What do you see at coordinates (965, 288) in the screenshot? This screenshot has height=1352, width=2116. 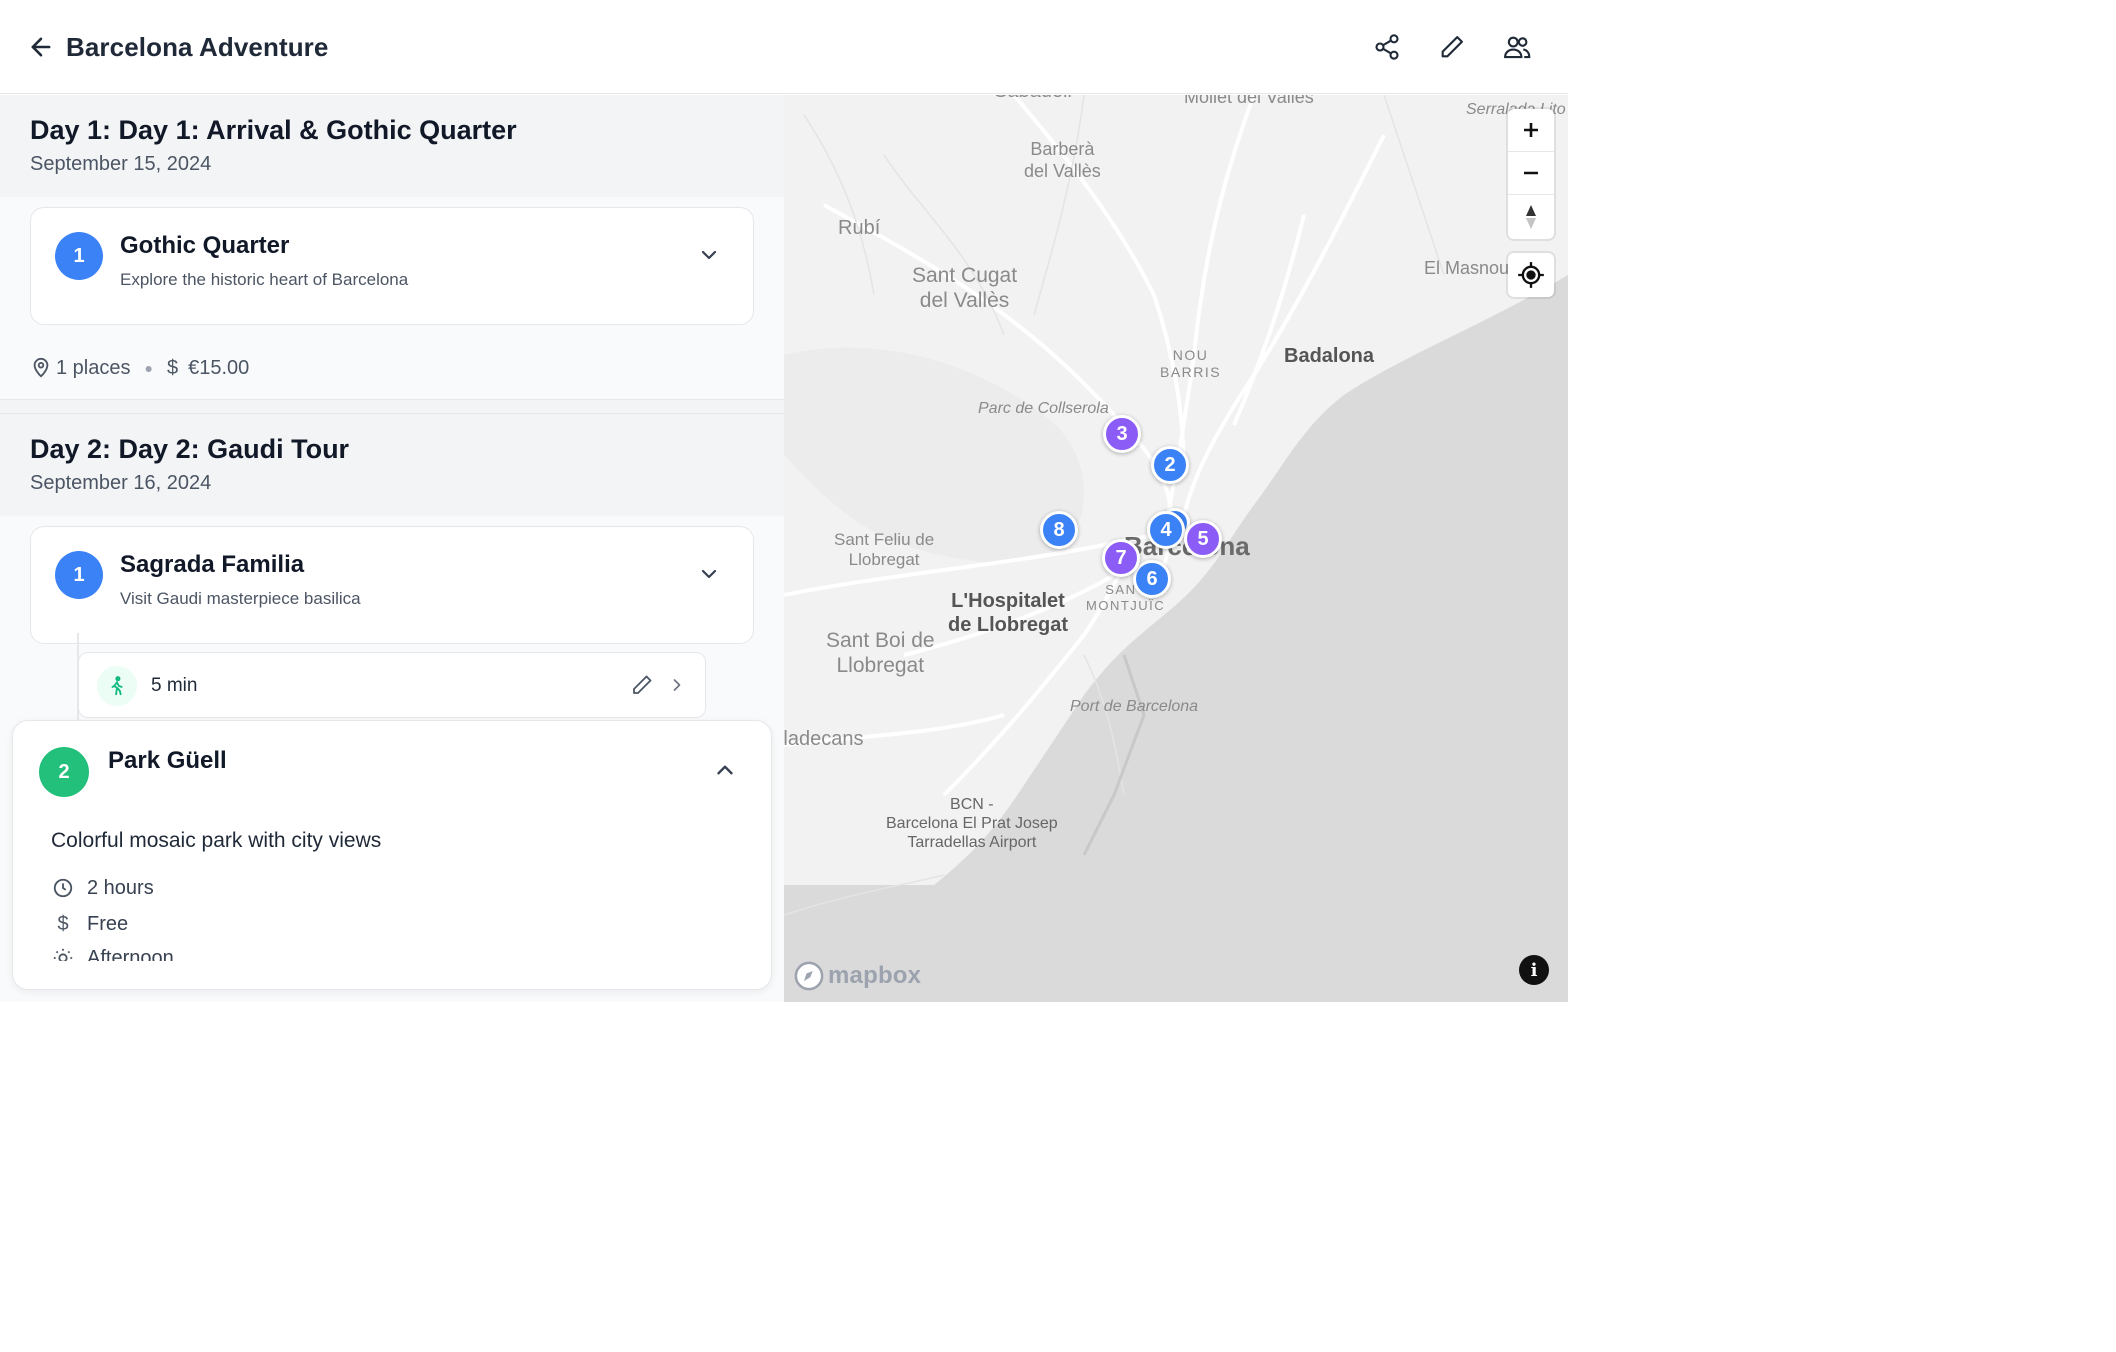 I see `map-label-sant-cugat: Sant Cugat del Vallès` at bounding box center [965, 288].